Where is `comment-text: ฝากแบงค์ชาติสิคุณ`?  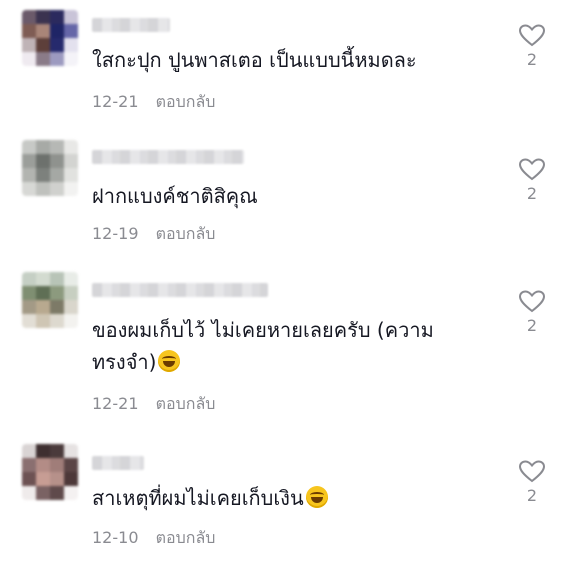
comment-text: ฝากแบงค์ชาติสิคุณ is located at coordinates (175, 196).